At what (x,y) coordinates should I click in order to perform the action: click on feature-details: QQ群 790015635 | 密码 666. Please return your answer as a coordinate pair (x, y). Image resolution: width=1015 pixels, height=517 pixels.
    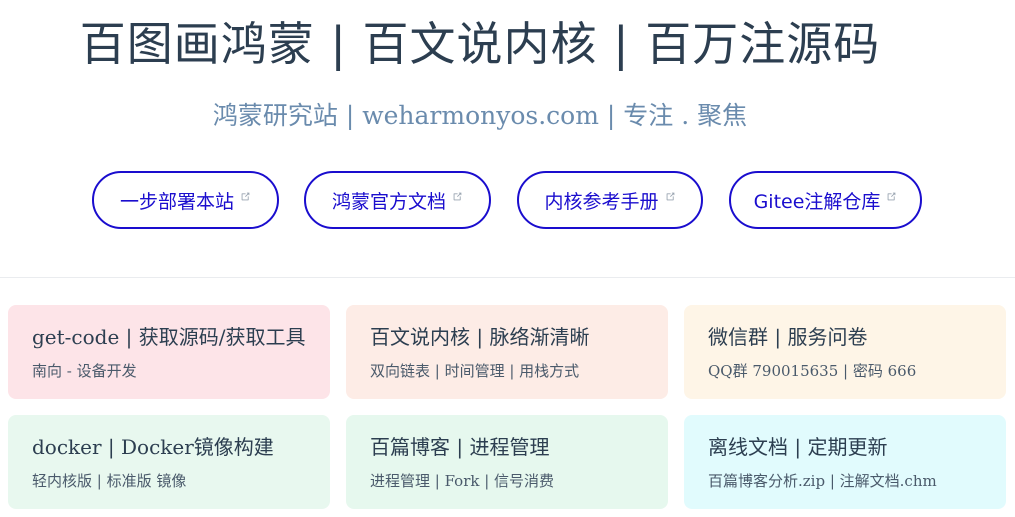
    Looking at the image, I should click on (812, 371).